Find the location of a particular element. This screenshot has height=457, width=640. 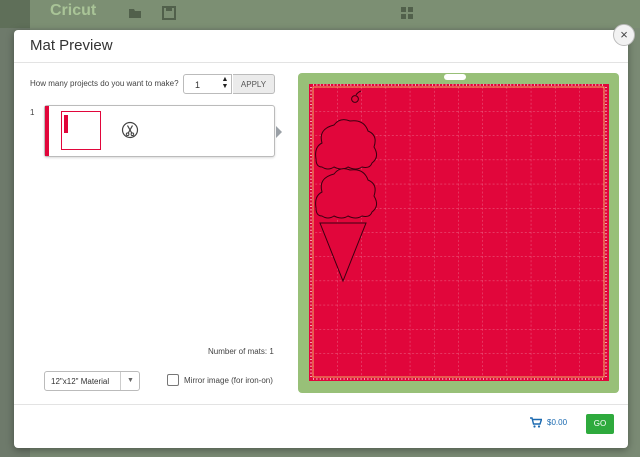

app-topbar: Cricut is located at coordinates (320, 14).